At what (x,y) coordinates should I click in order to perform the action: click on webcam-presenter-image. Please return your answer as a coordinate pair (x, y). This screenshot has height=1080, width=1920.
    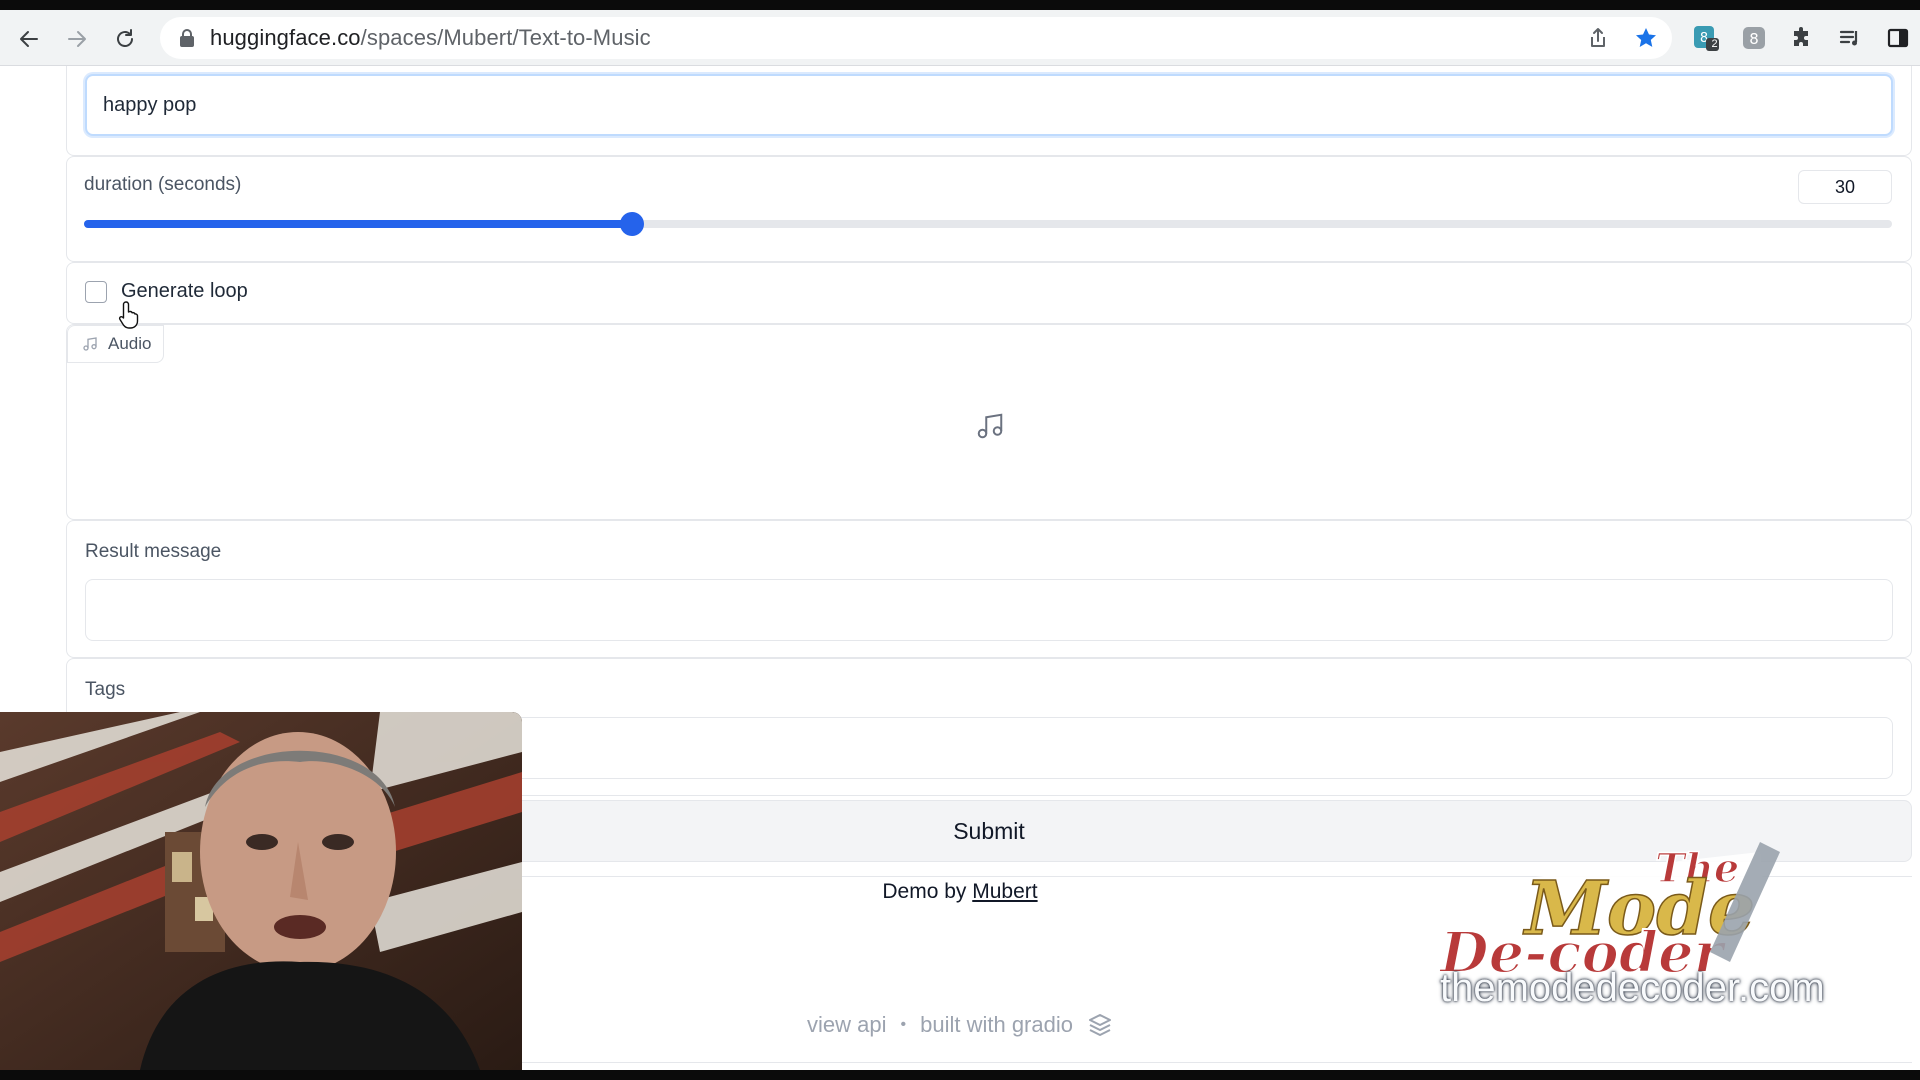
    Looking at the image, I should click on (261, 891).